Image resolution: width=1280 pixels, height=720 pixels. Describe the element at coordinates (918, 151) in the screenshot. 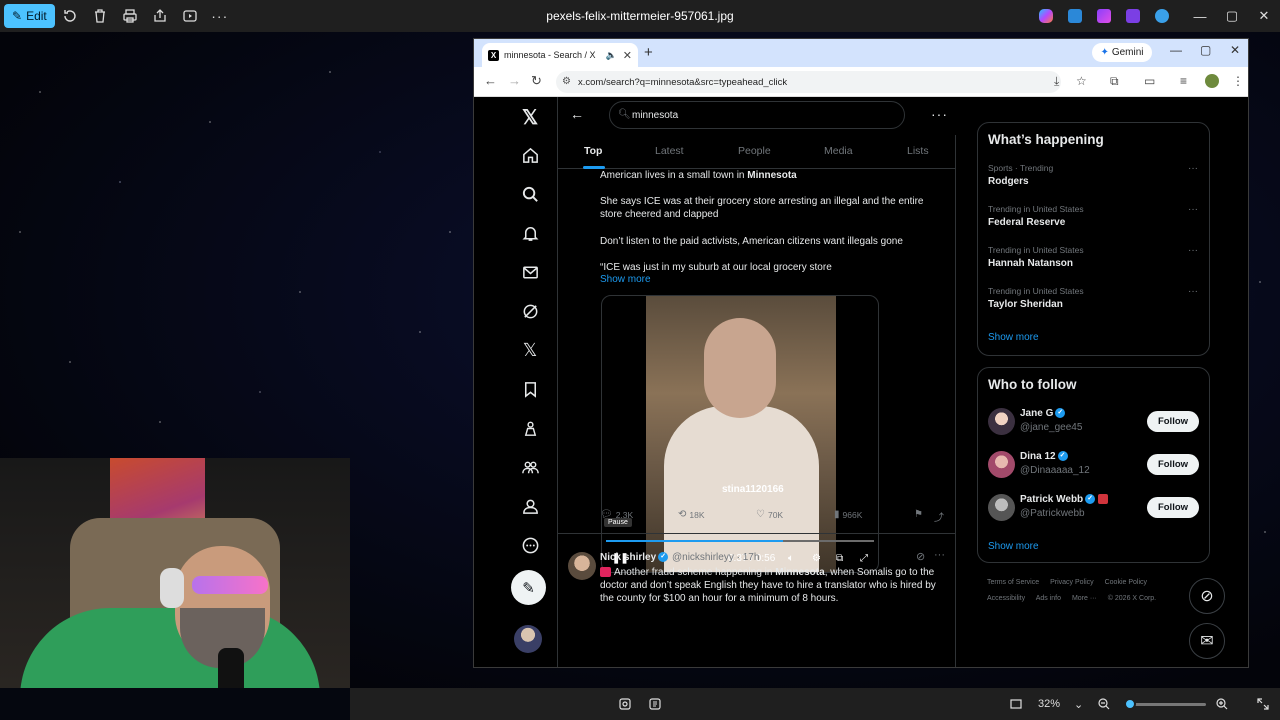

I see `tab-lists: Lists` at that location.